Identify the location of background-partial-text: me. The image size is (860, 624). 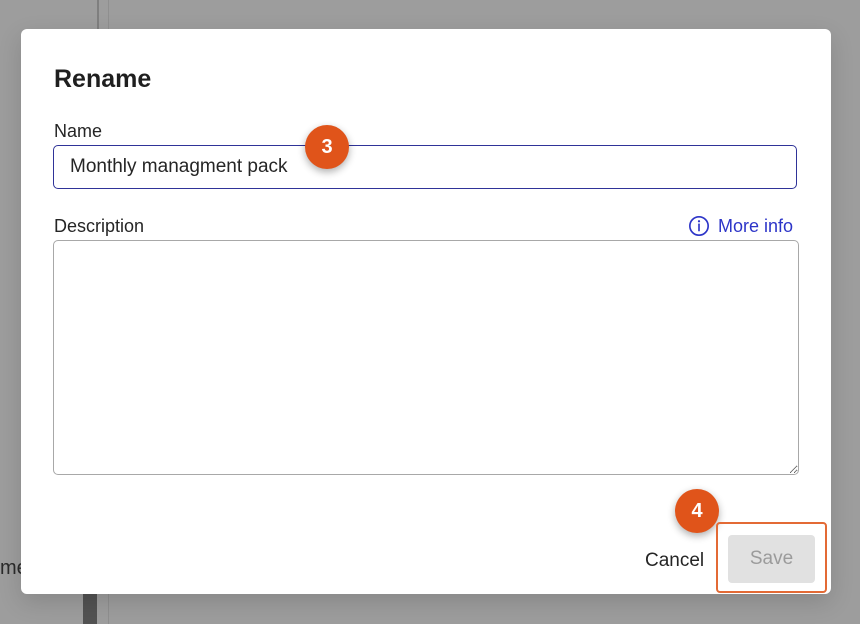
(11, 568).